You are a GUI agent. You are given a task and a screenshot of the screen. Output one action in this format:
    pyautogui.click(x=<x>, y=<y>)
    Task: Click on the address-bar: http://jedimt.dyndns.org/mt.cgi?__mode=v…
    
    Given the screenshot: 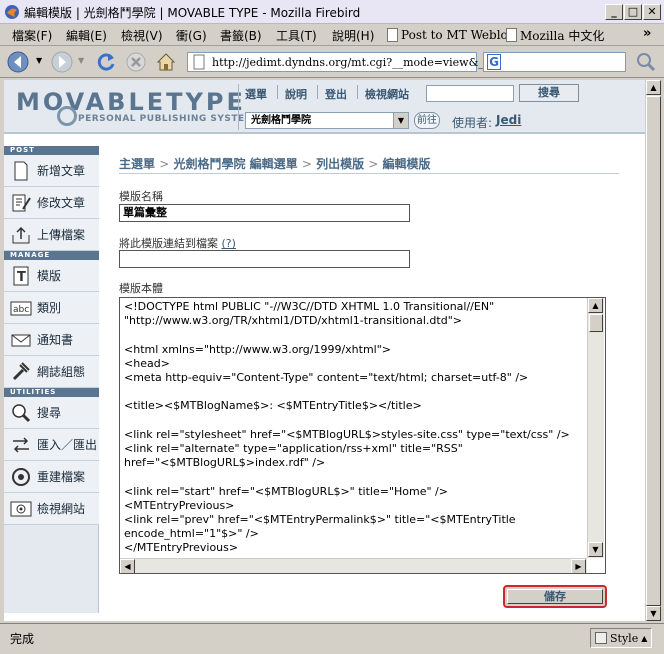 What is the action you would take?
    pyautogui.click(x=344, y=62)
    